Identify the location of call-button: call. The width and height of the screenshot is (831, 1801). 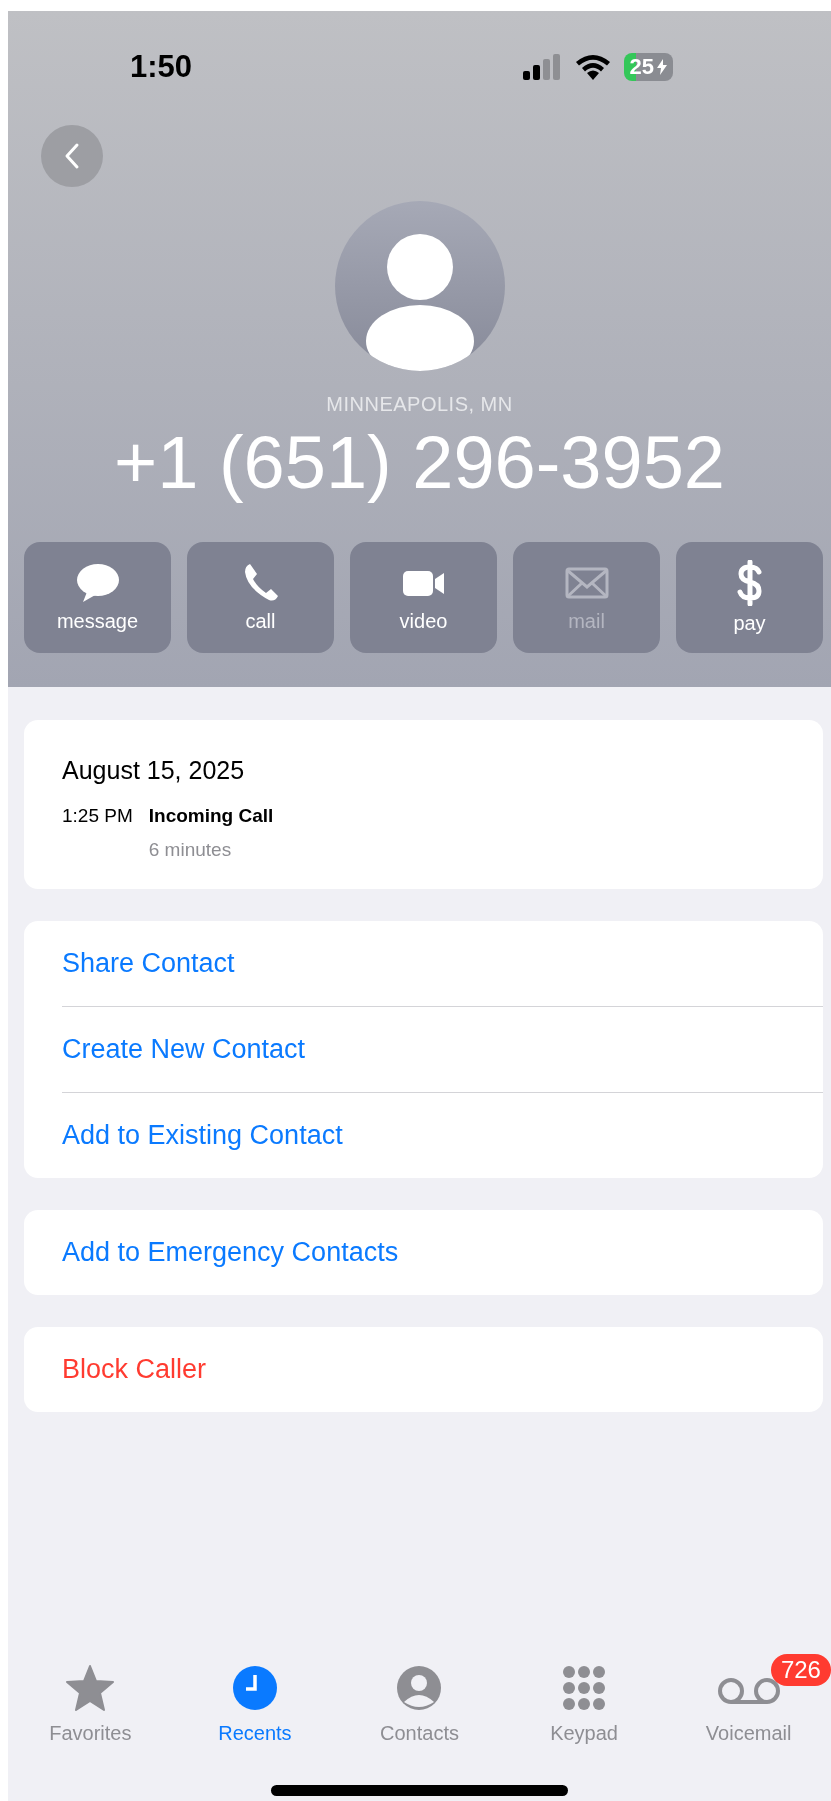
(260, 597).